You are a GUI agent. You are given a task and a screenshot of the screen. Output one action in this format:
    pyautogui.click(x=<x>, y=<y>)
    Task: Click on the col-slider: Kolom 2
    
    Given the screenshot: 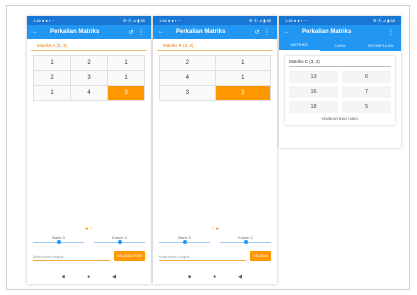 What is the action you would take?
    pyautogui.click(x=245, y=239)
    